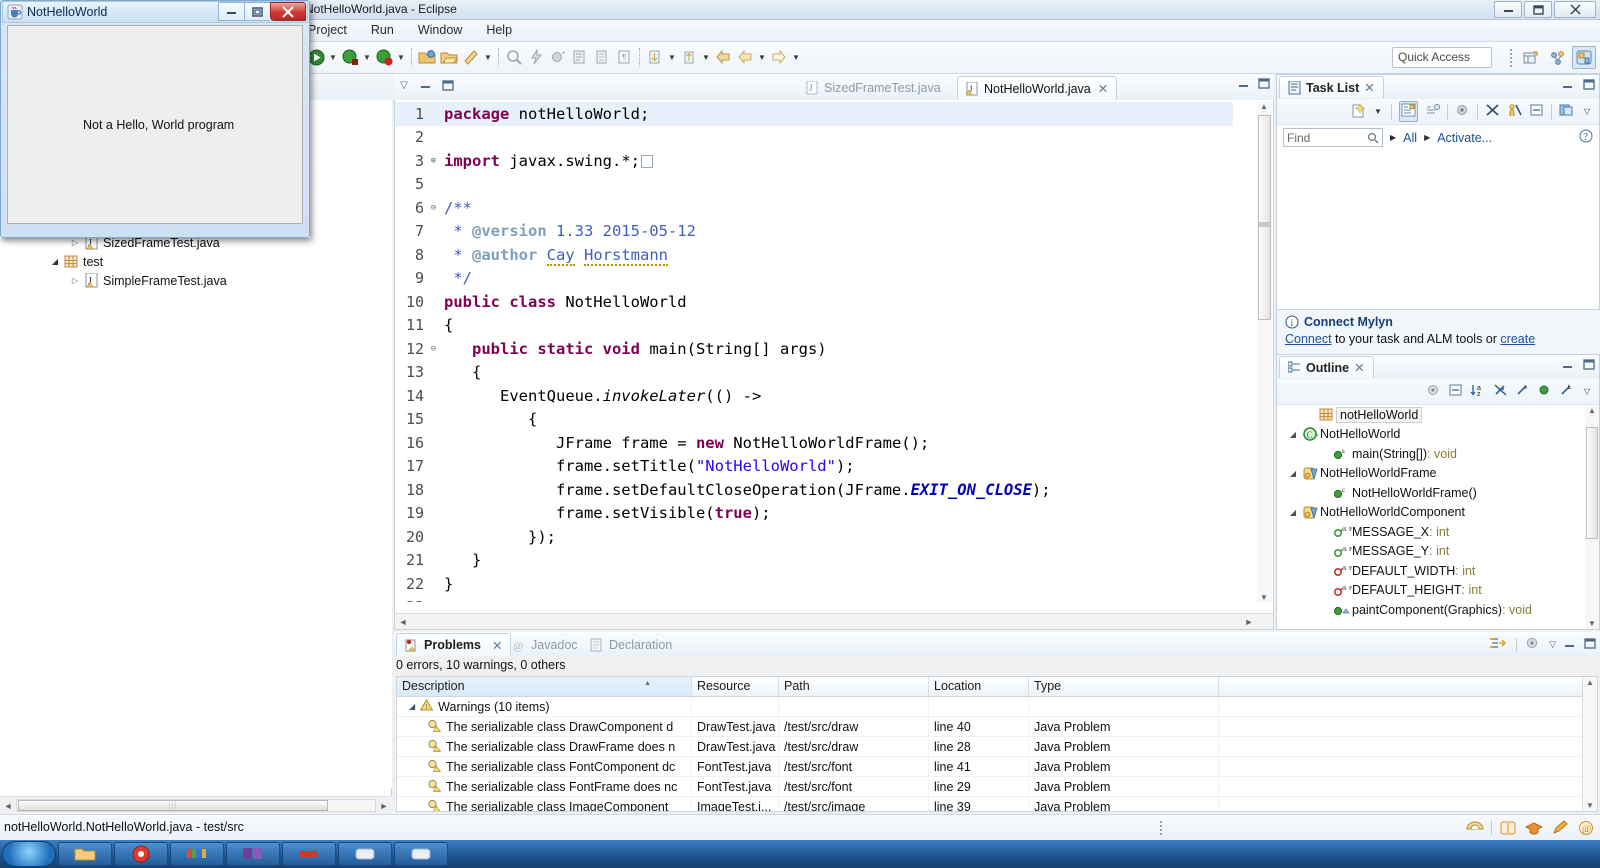 This screenshot has width=1600, height=868. What do you see at coordinates (231, 11) in the screenshot?
I see `java-minimize-button` at bounding box center [231, 11].